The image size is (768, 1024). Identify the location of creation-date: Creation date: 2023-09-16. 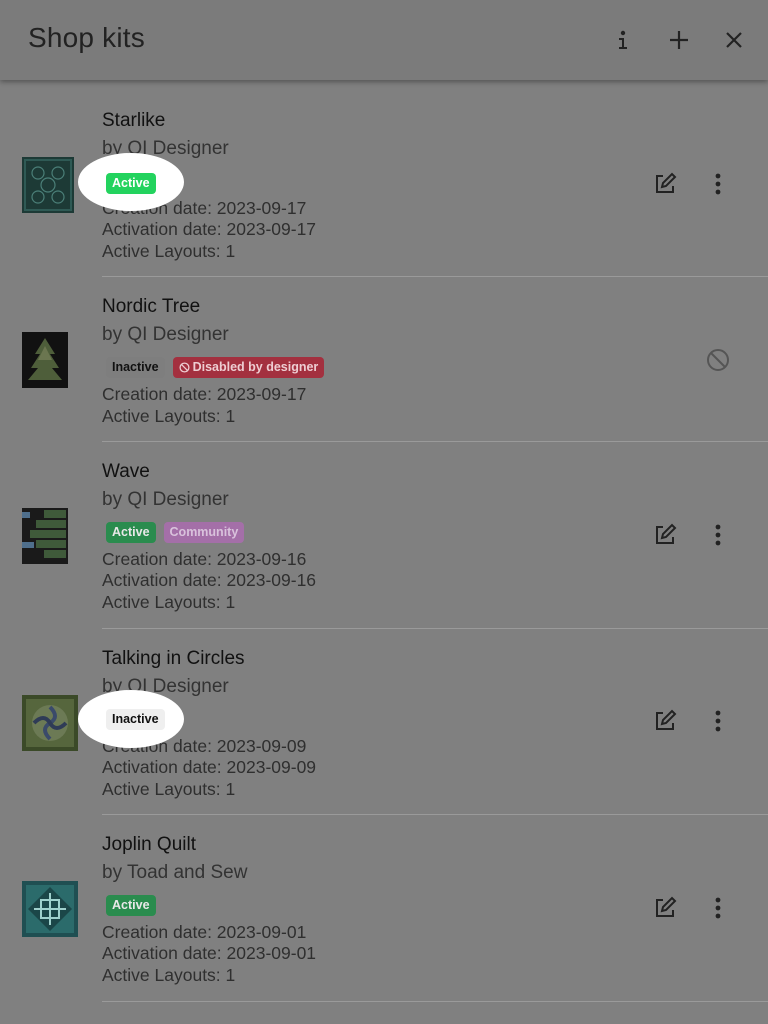
(204, 559).